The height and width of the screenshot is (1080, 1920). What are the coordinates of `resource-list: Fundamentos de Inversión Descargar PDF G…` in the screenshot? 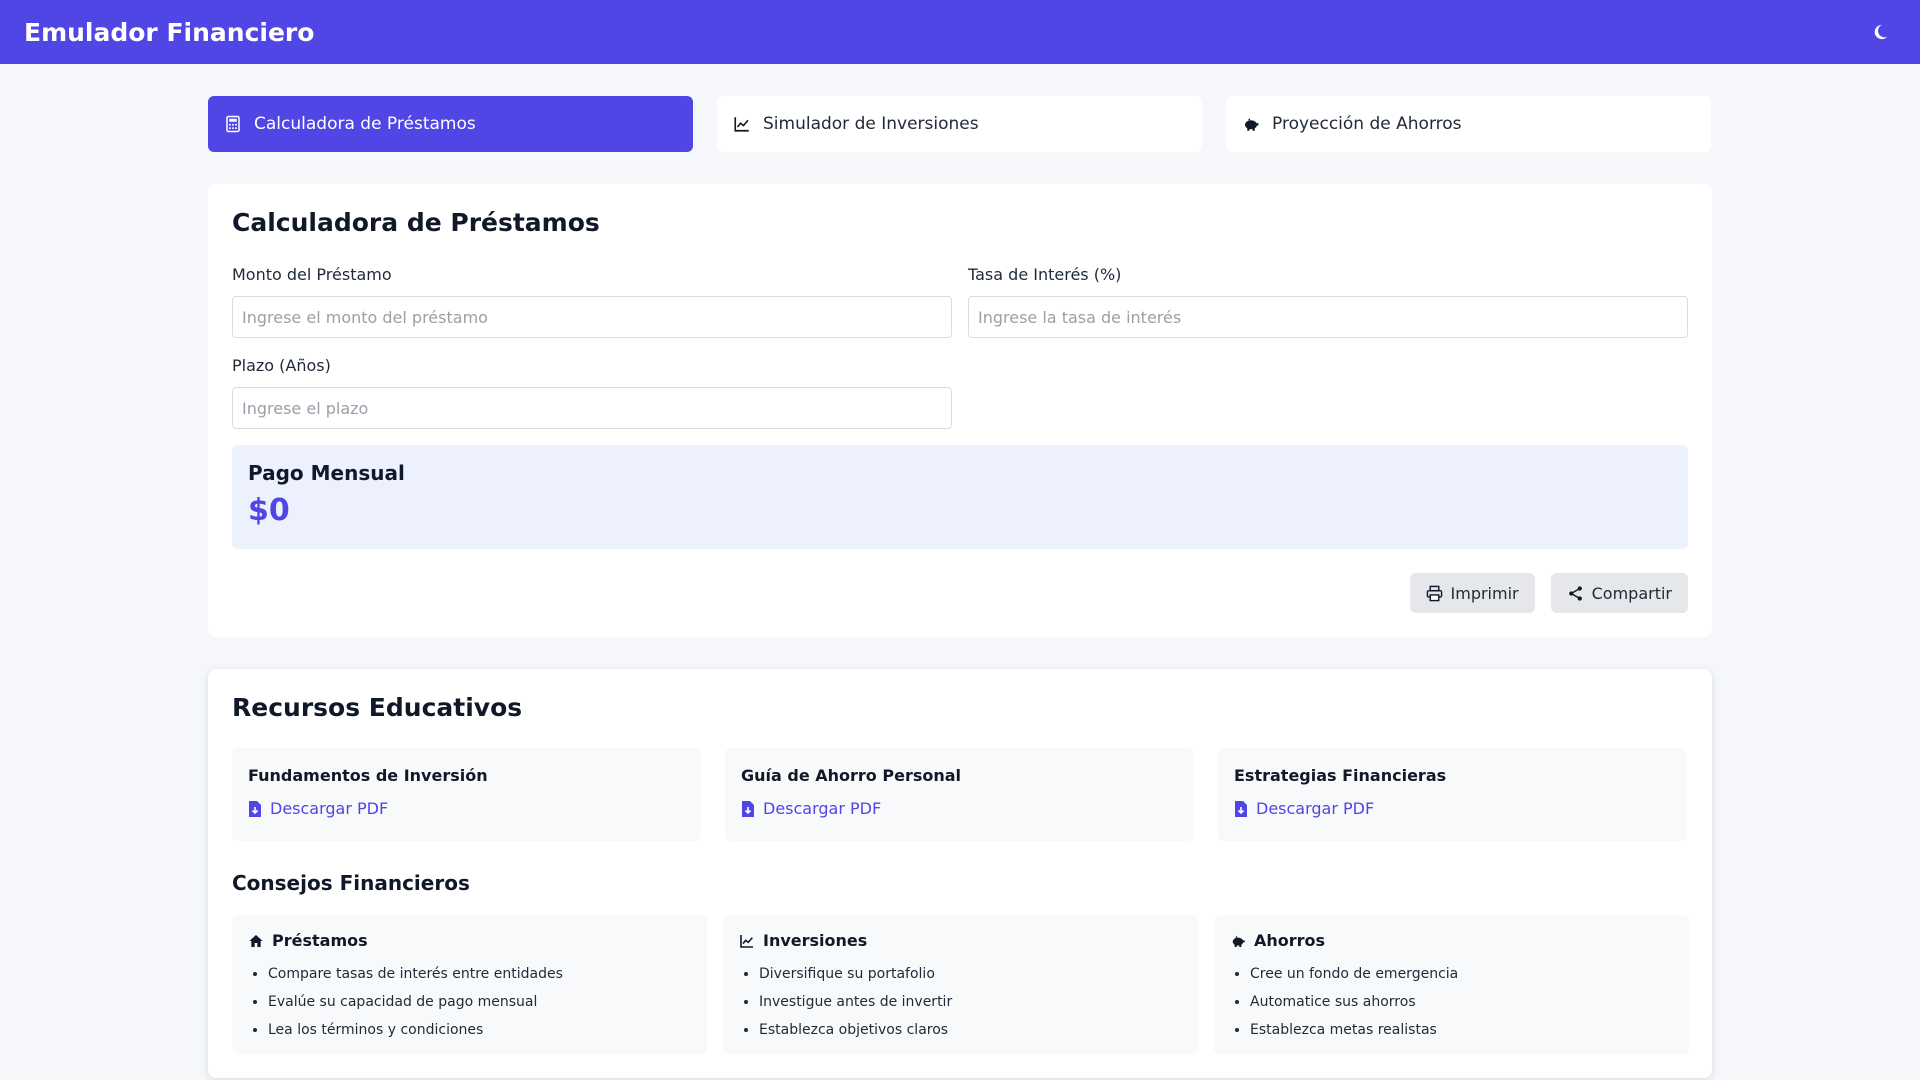 It's located at (960, 794).